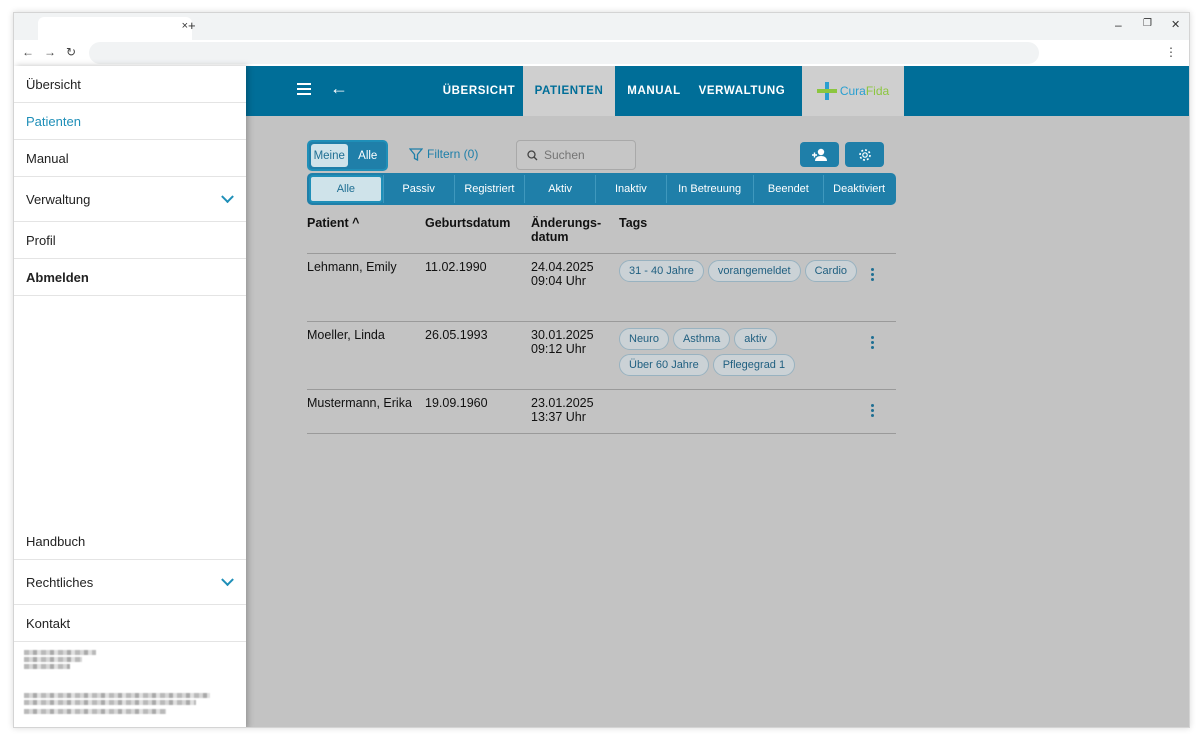  Describe the element at coordinates (130, 623) in the screenshot. I see `drawer-item-kontakt: Kontakt` at that location.